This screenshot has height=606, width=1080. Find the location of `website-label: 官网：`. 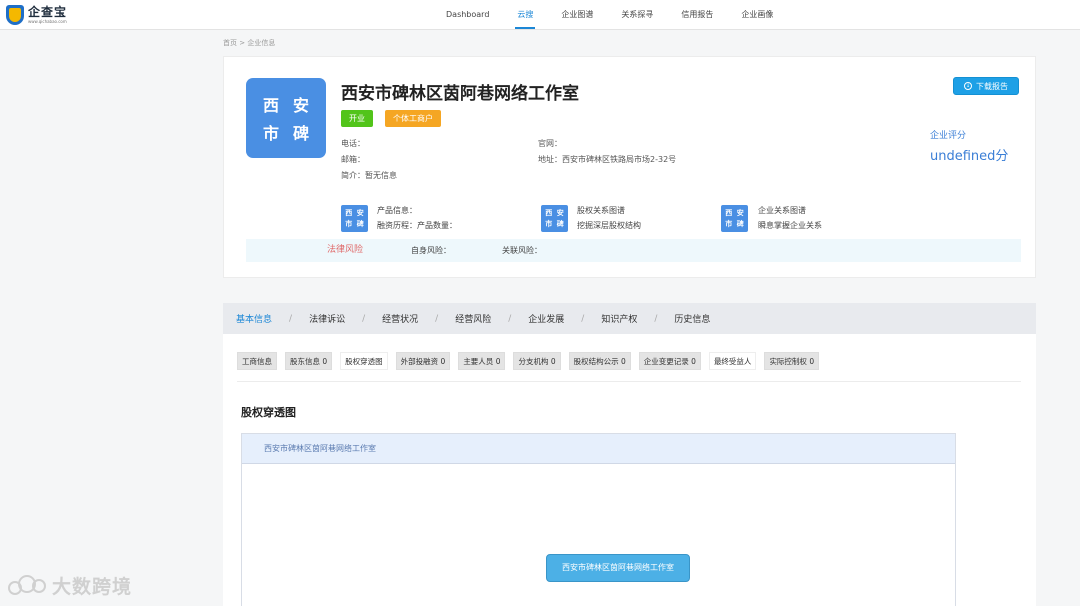

website-label: 官网： is located at coordinates (550, 143).